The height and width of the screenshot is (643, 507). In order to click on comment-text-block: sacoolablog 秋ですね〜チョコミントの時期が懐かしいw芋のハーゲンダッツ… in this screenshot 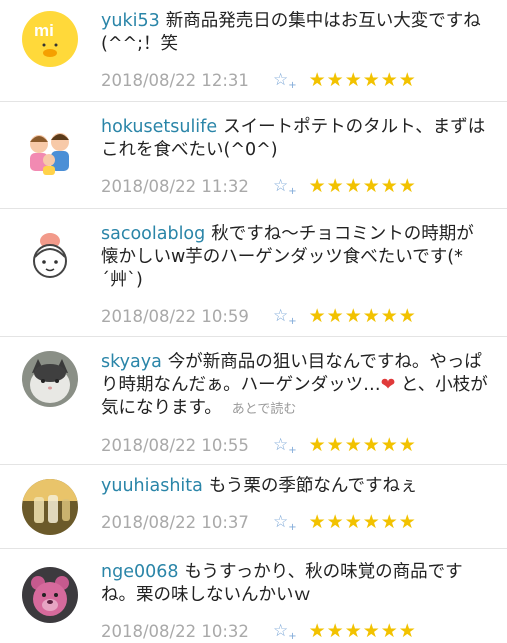, I will do `click(295, 257)`.